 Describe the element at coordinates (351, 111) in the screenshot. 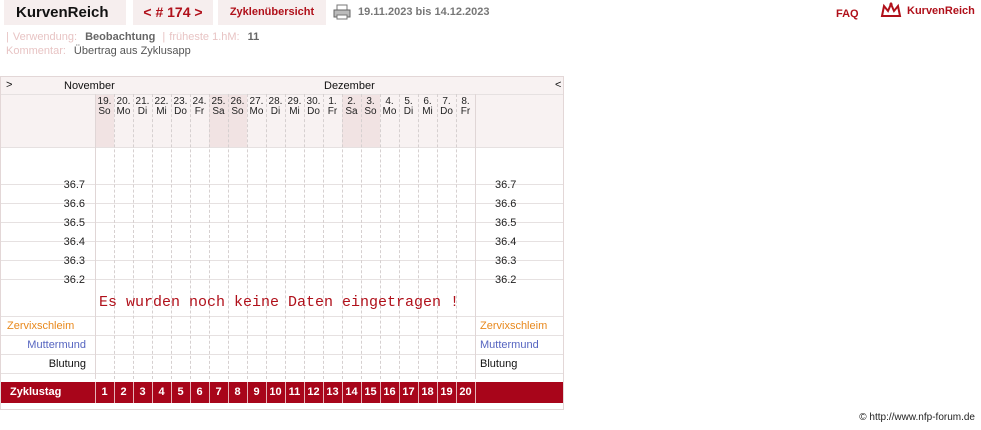

I see `day-weekday: Sa` at that location.